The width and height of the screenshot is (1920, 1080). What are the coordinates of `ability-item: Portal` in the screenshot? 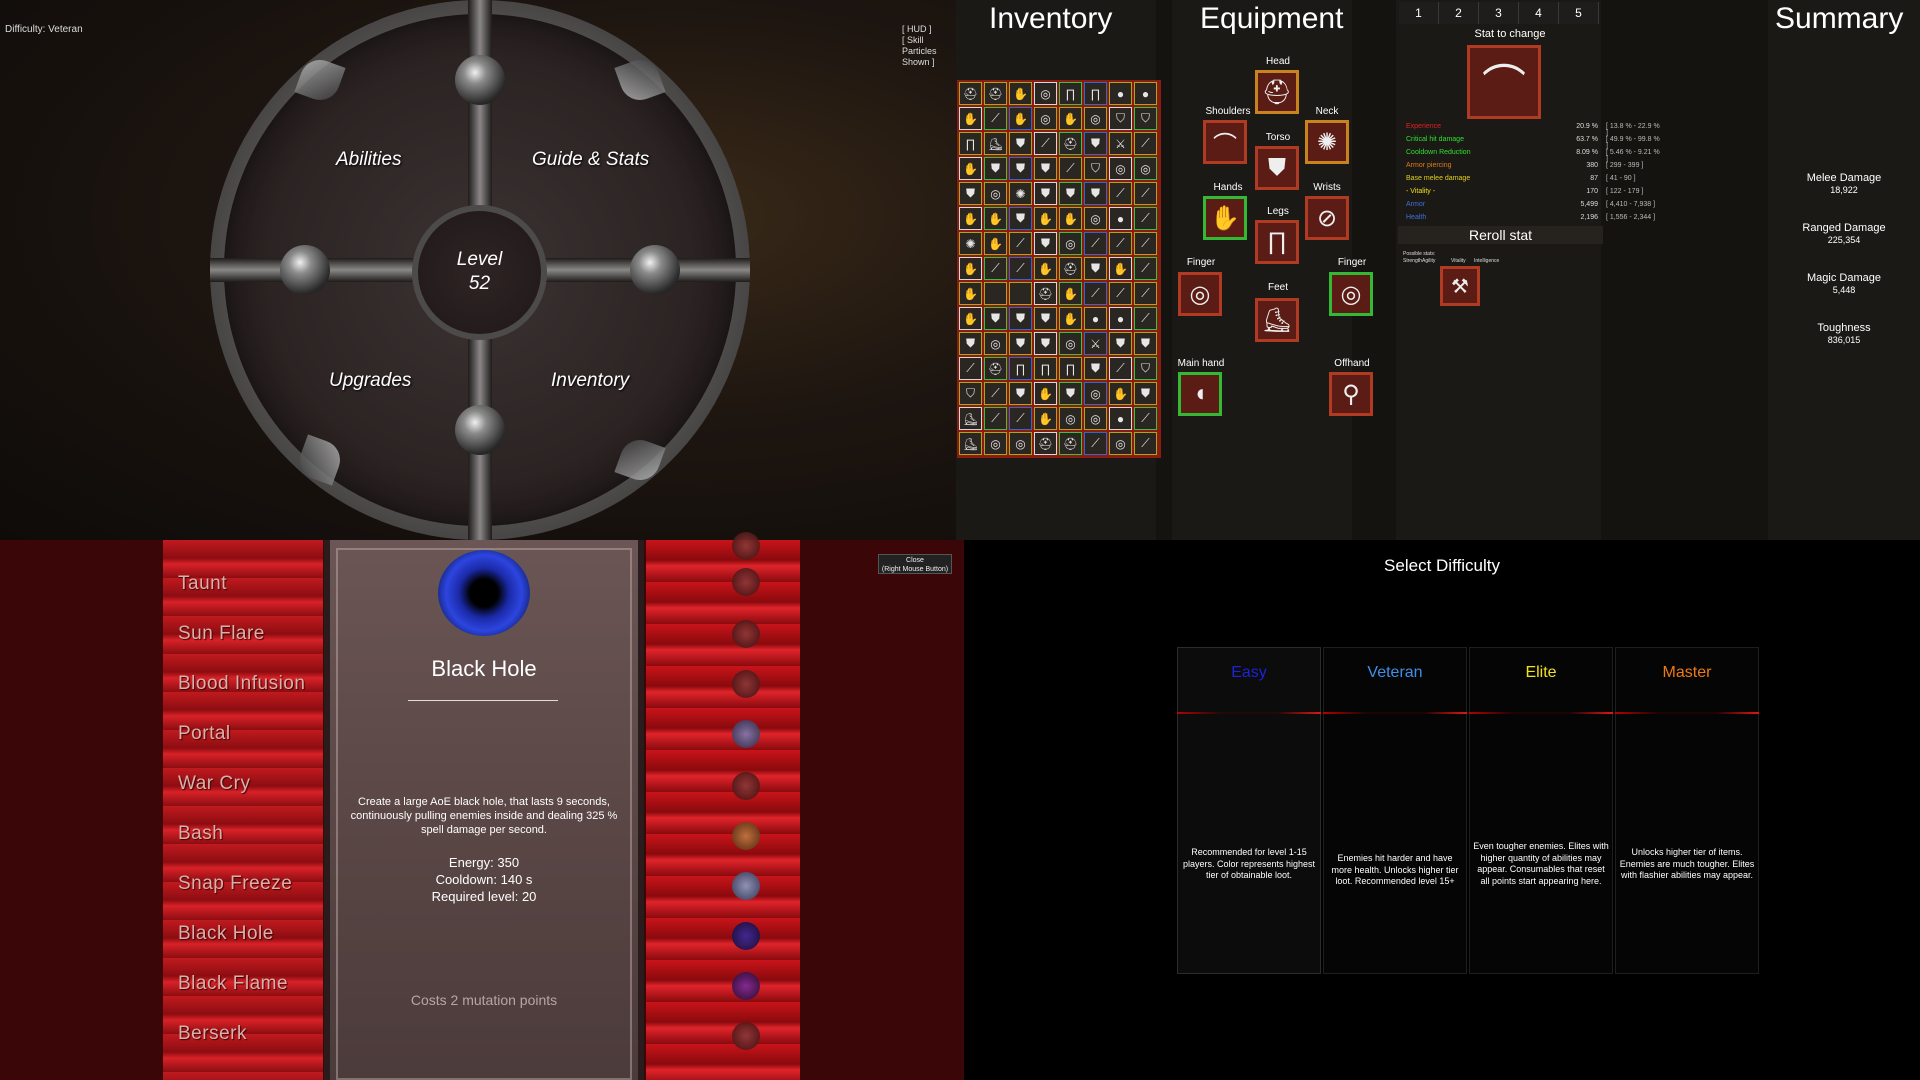 It's located at (204, 734).